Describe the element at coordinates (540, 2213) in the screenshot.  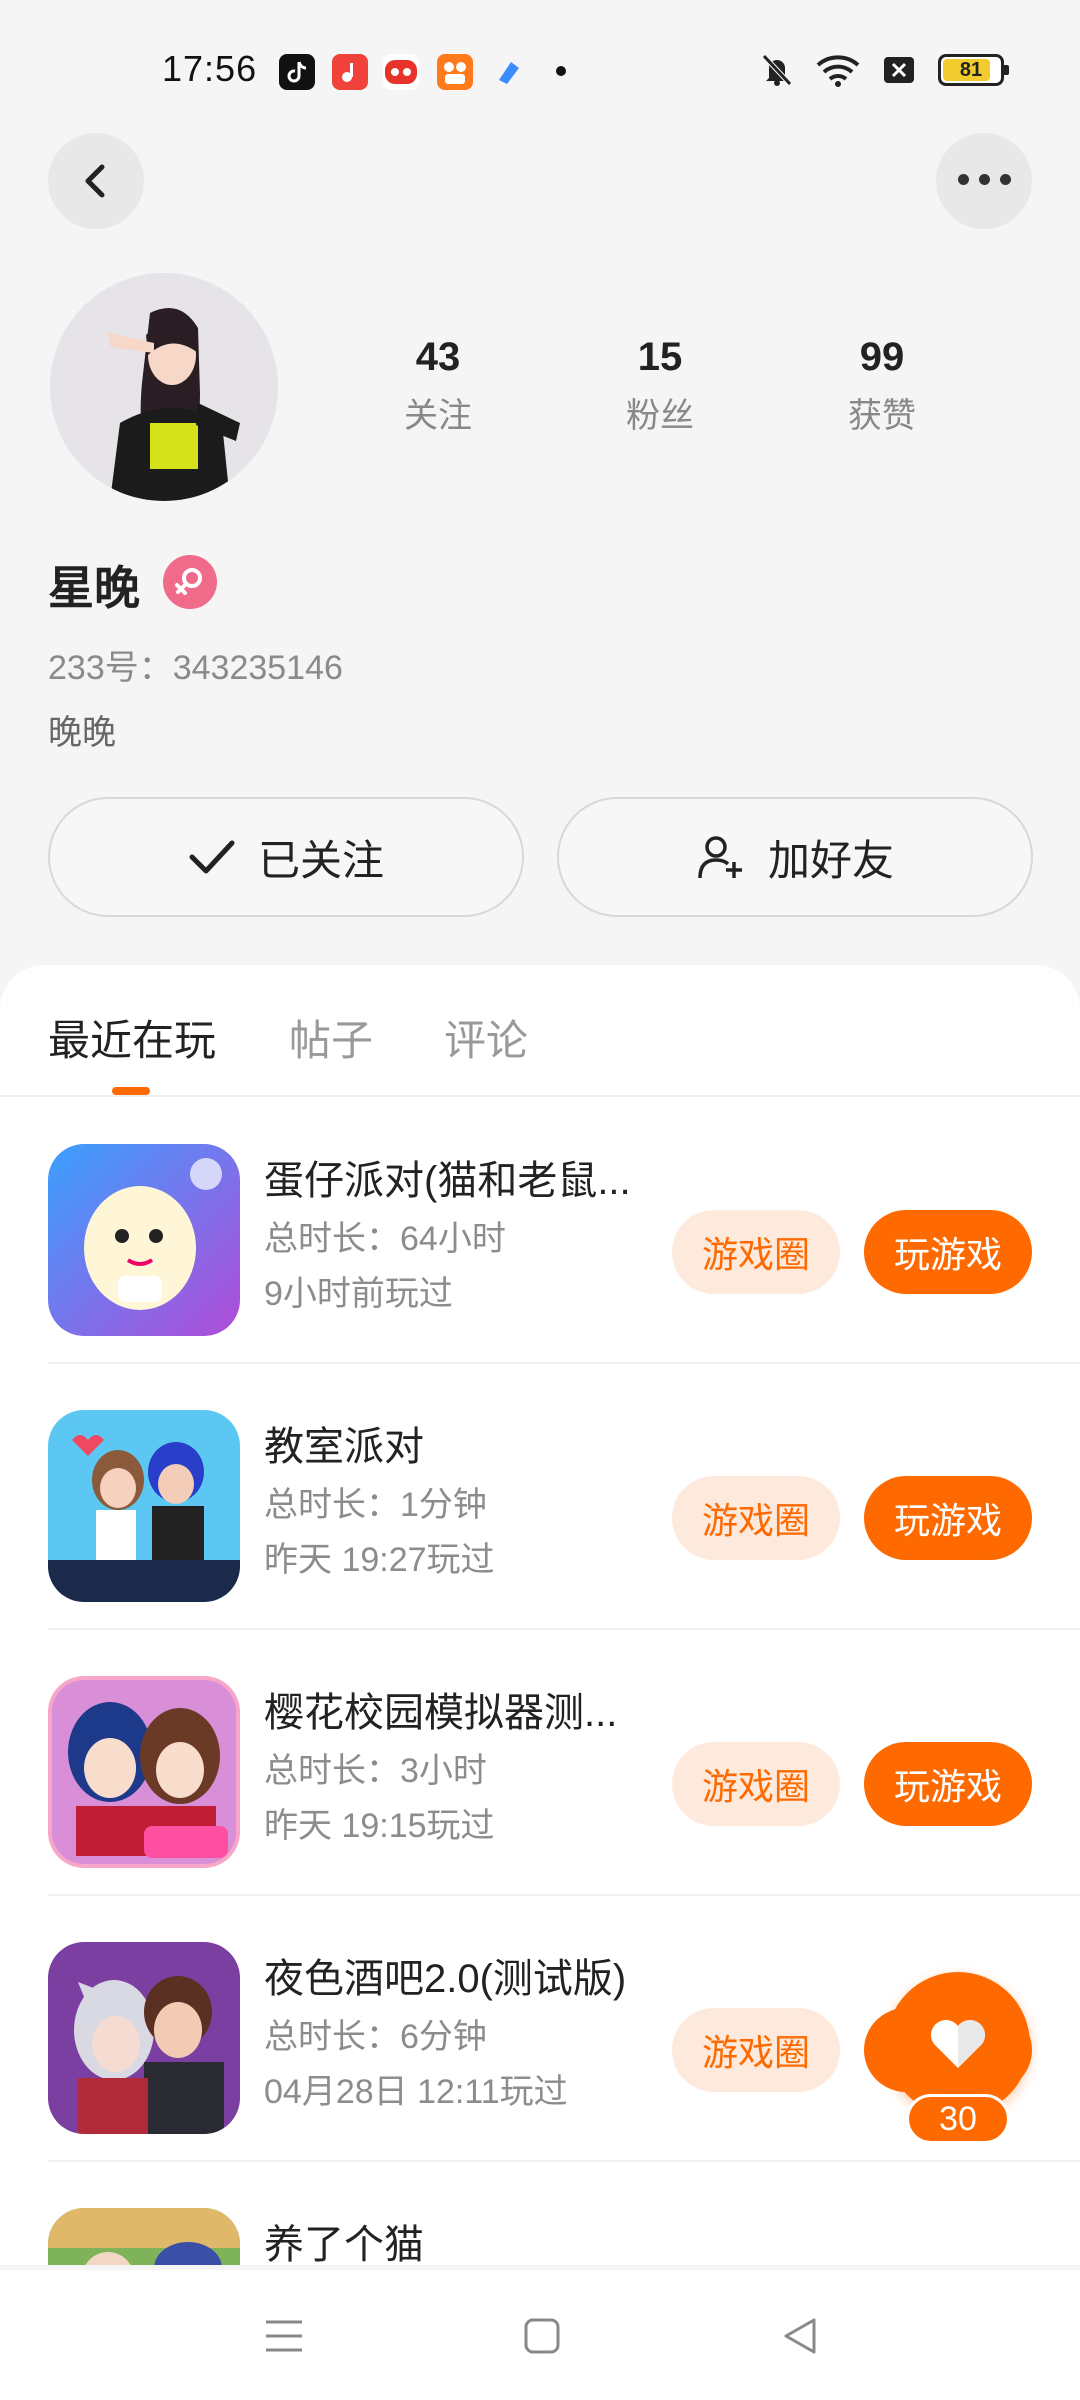
I see `game-item: 养了个猫` at that location.